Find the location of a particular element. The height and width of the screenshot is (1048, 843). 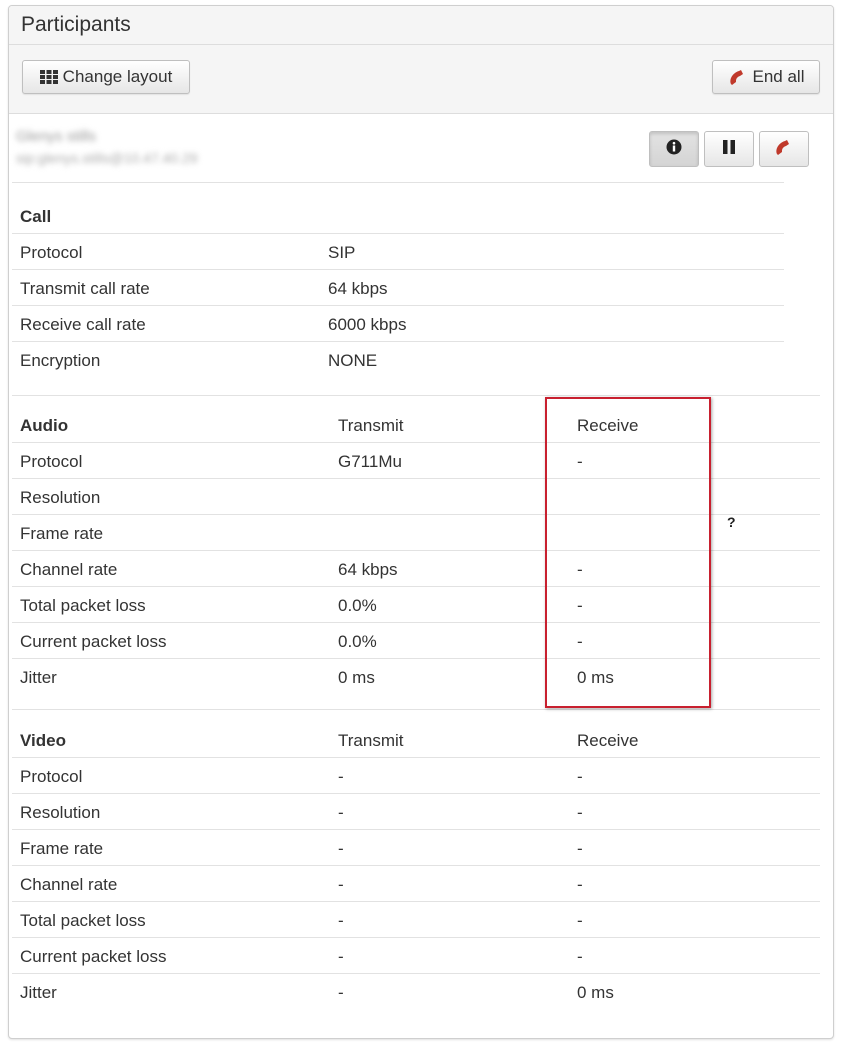

info-button is located at coordinates (674, 149).